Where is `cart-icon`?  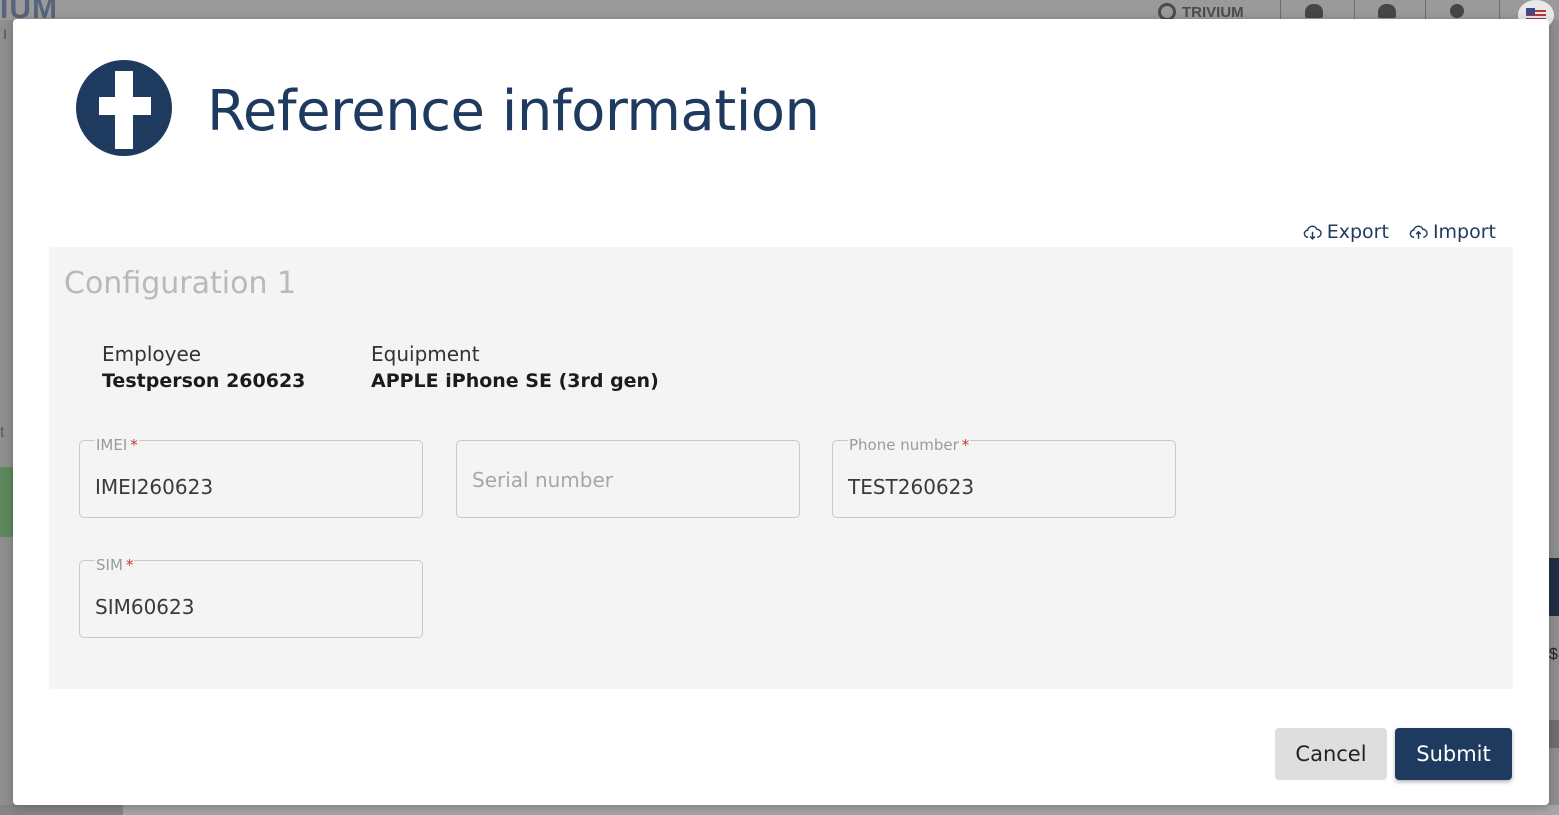
cart-icon is located at coordinates (1314, 11).